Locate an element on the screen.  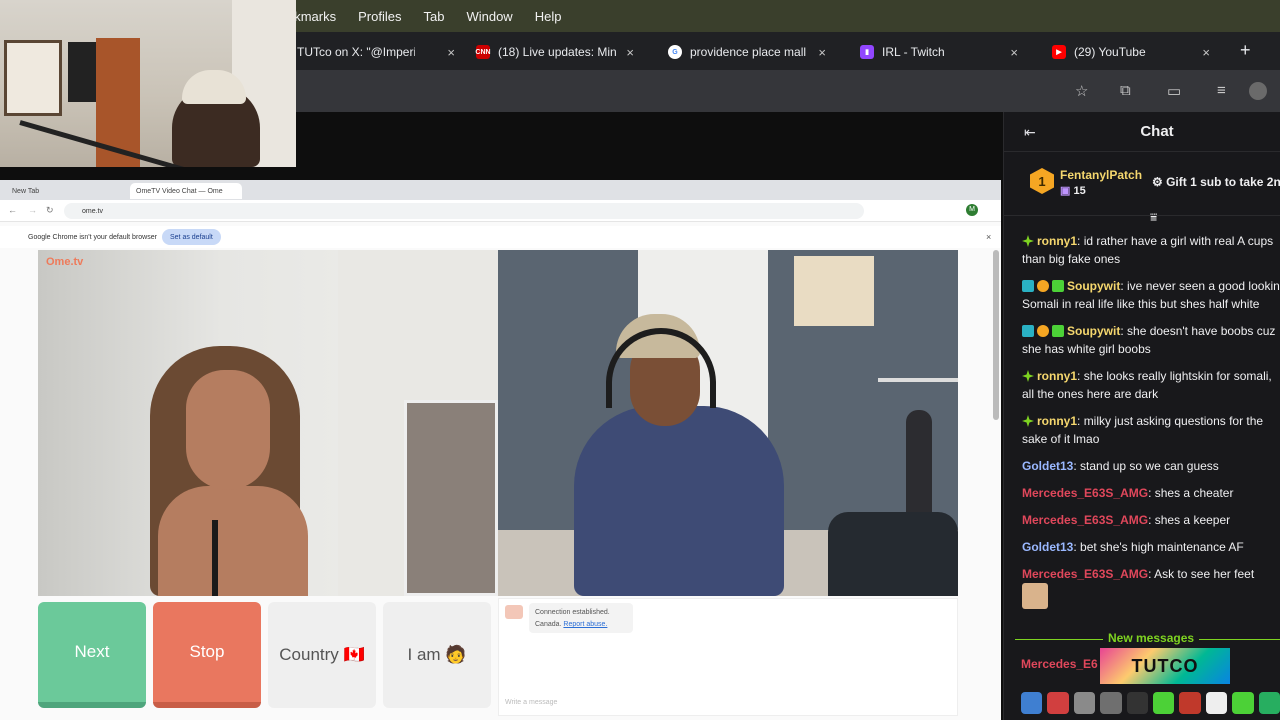
extensions-icon: ⧉ is located at coordinates (1125, 90).